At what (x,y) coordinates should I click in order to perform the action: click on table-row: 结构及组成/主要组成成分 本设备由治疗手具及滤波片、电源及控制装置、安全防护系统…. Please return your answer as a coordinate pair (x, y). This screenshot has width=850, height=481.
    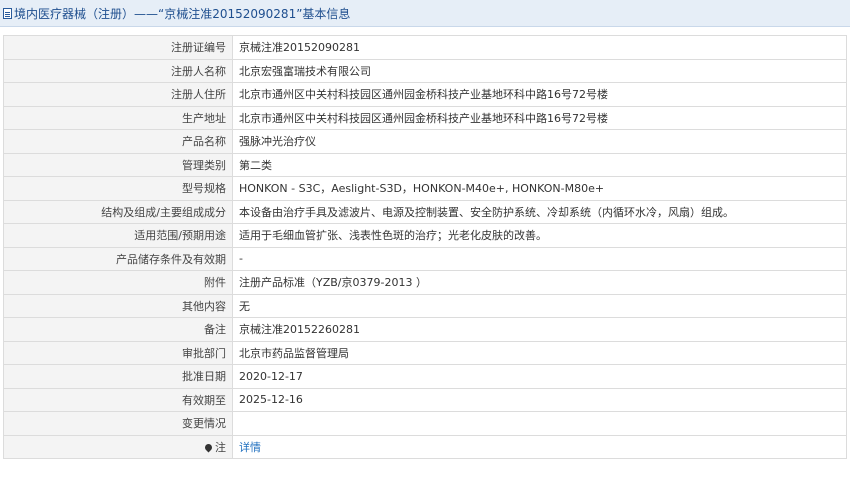
    Looking at the image, I should click on (425, 211).